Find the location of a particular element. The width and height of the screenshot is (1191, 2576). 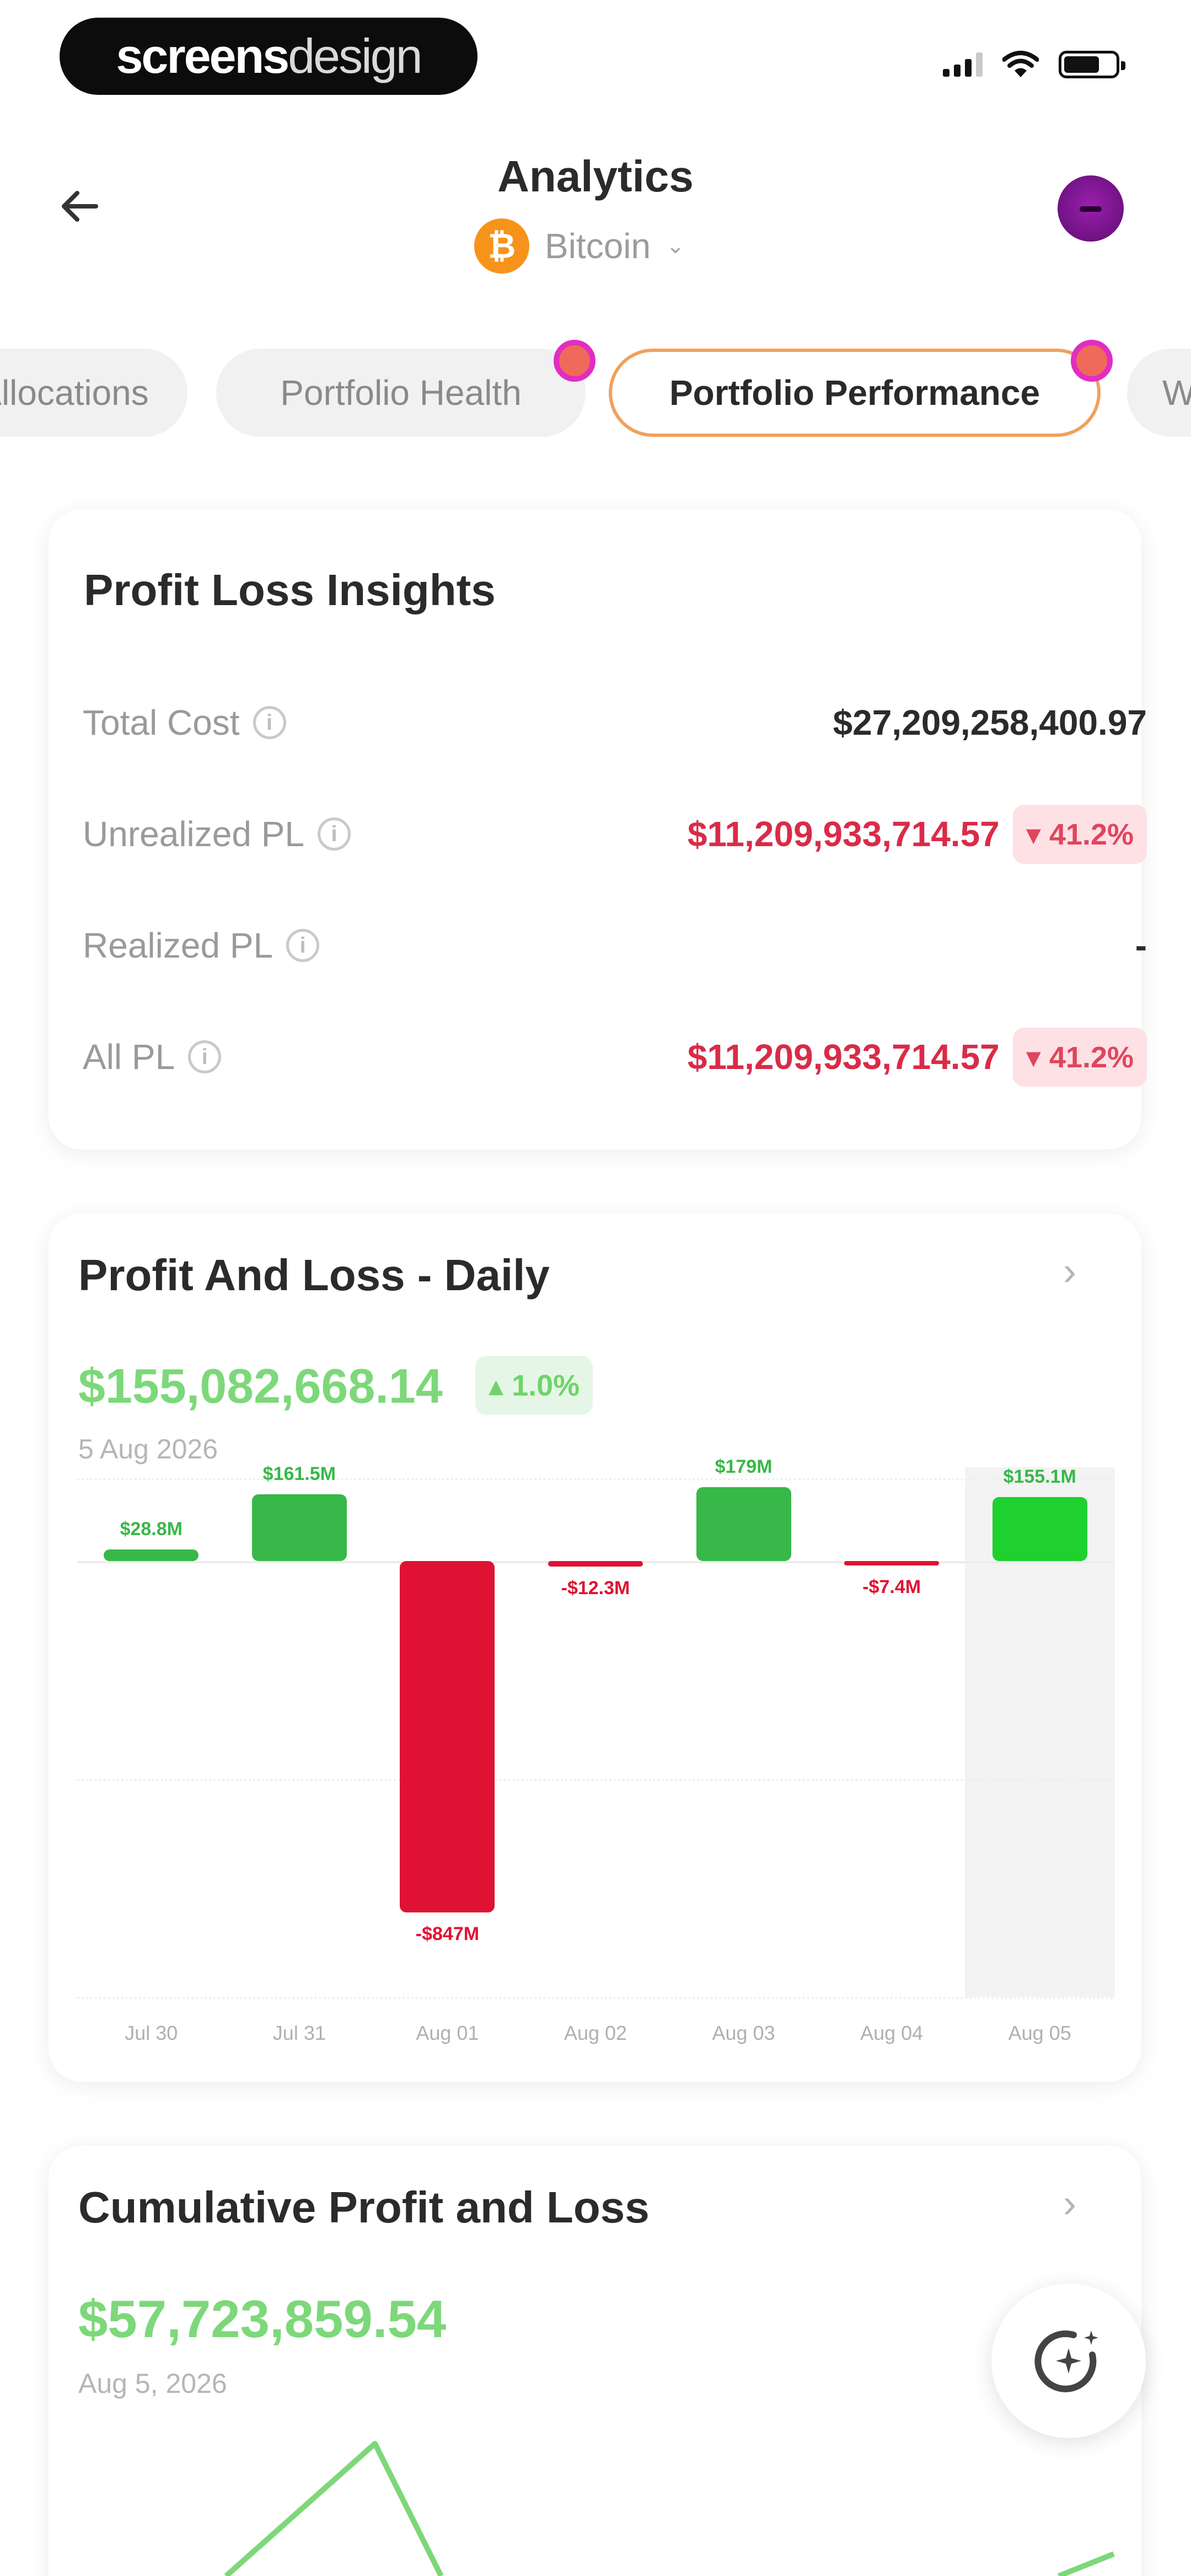

page-title: Analytics is located at coordinates (595, 176).